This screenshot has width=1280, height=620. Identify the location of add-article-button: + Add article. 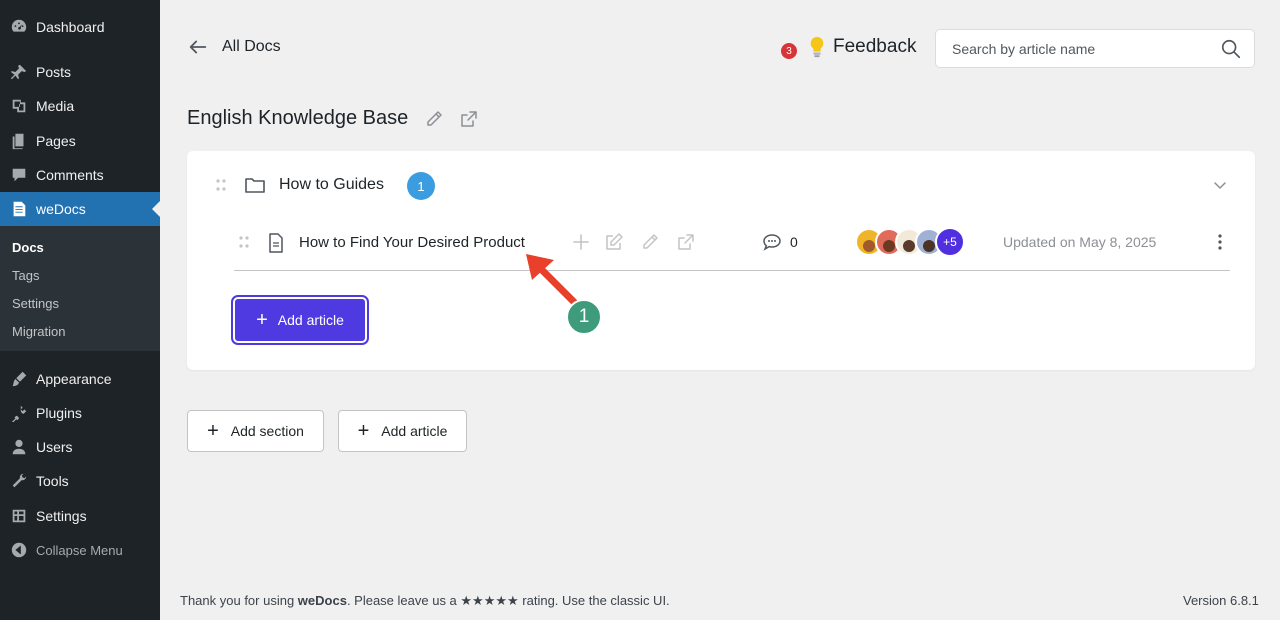
(300, 320).